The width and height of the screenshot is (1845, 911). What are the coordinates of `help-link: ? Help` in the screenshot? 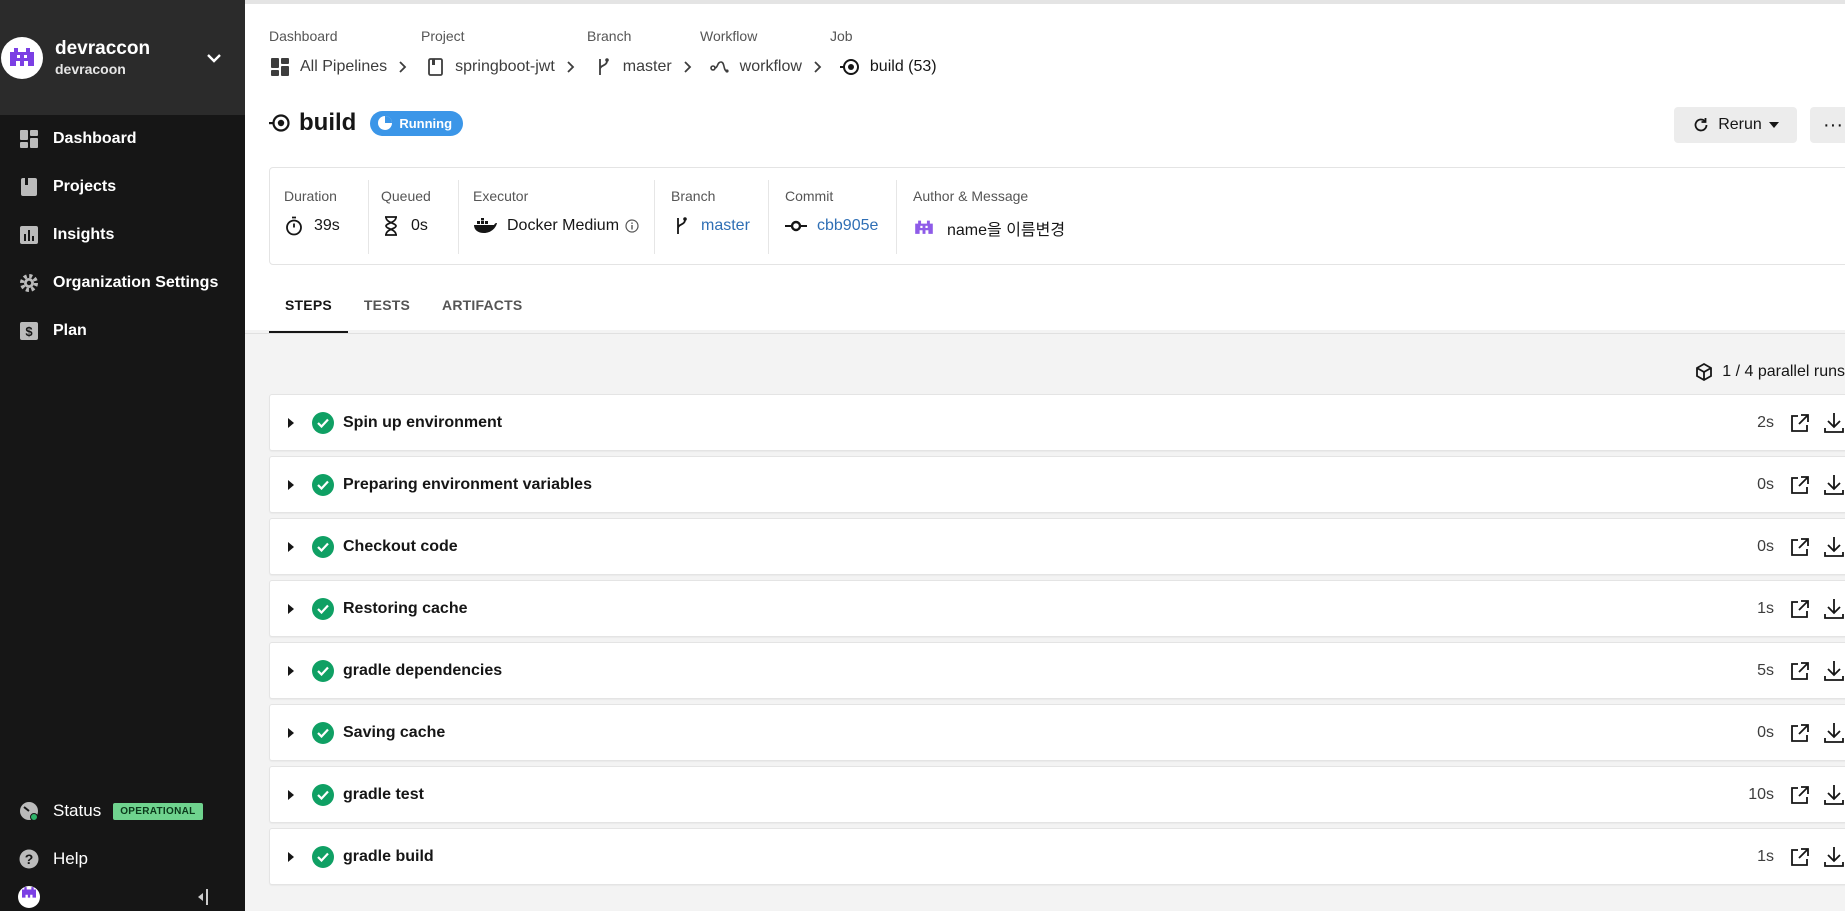 It's located at (122, 859).